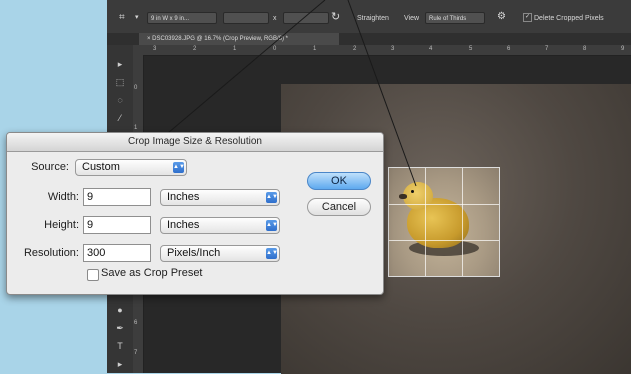 The width and height of the screenshot is (631, 374). I want to click on resolution-unit-value: Pixels/Inch, so click(194, 253).